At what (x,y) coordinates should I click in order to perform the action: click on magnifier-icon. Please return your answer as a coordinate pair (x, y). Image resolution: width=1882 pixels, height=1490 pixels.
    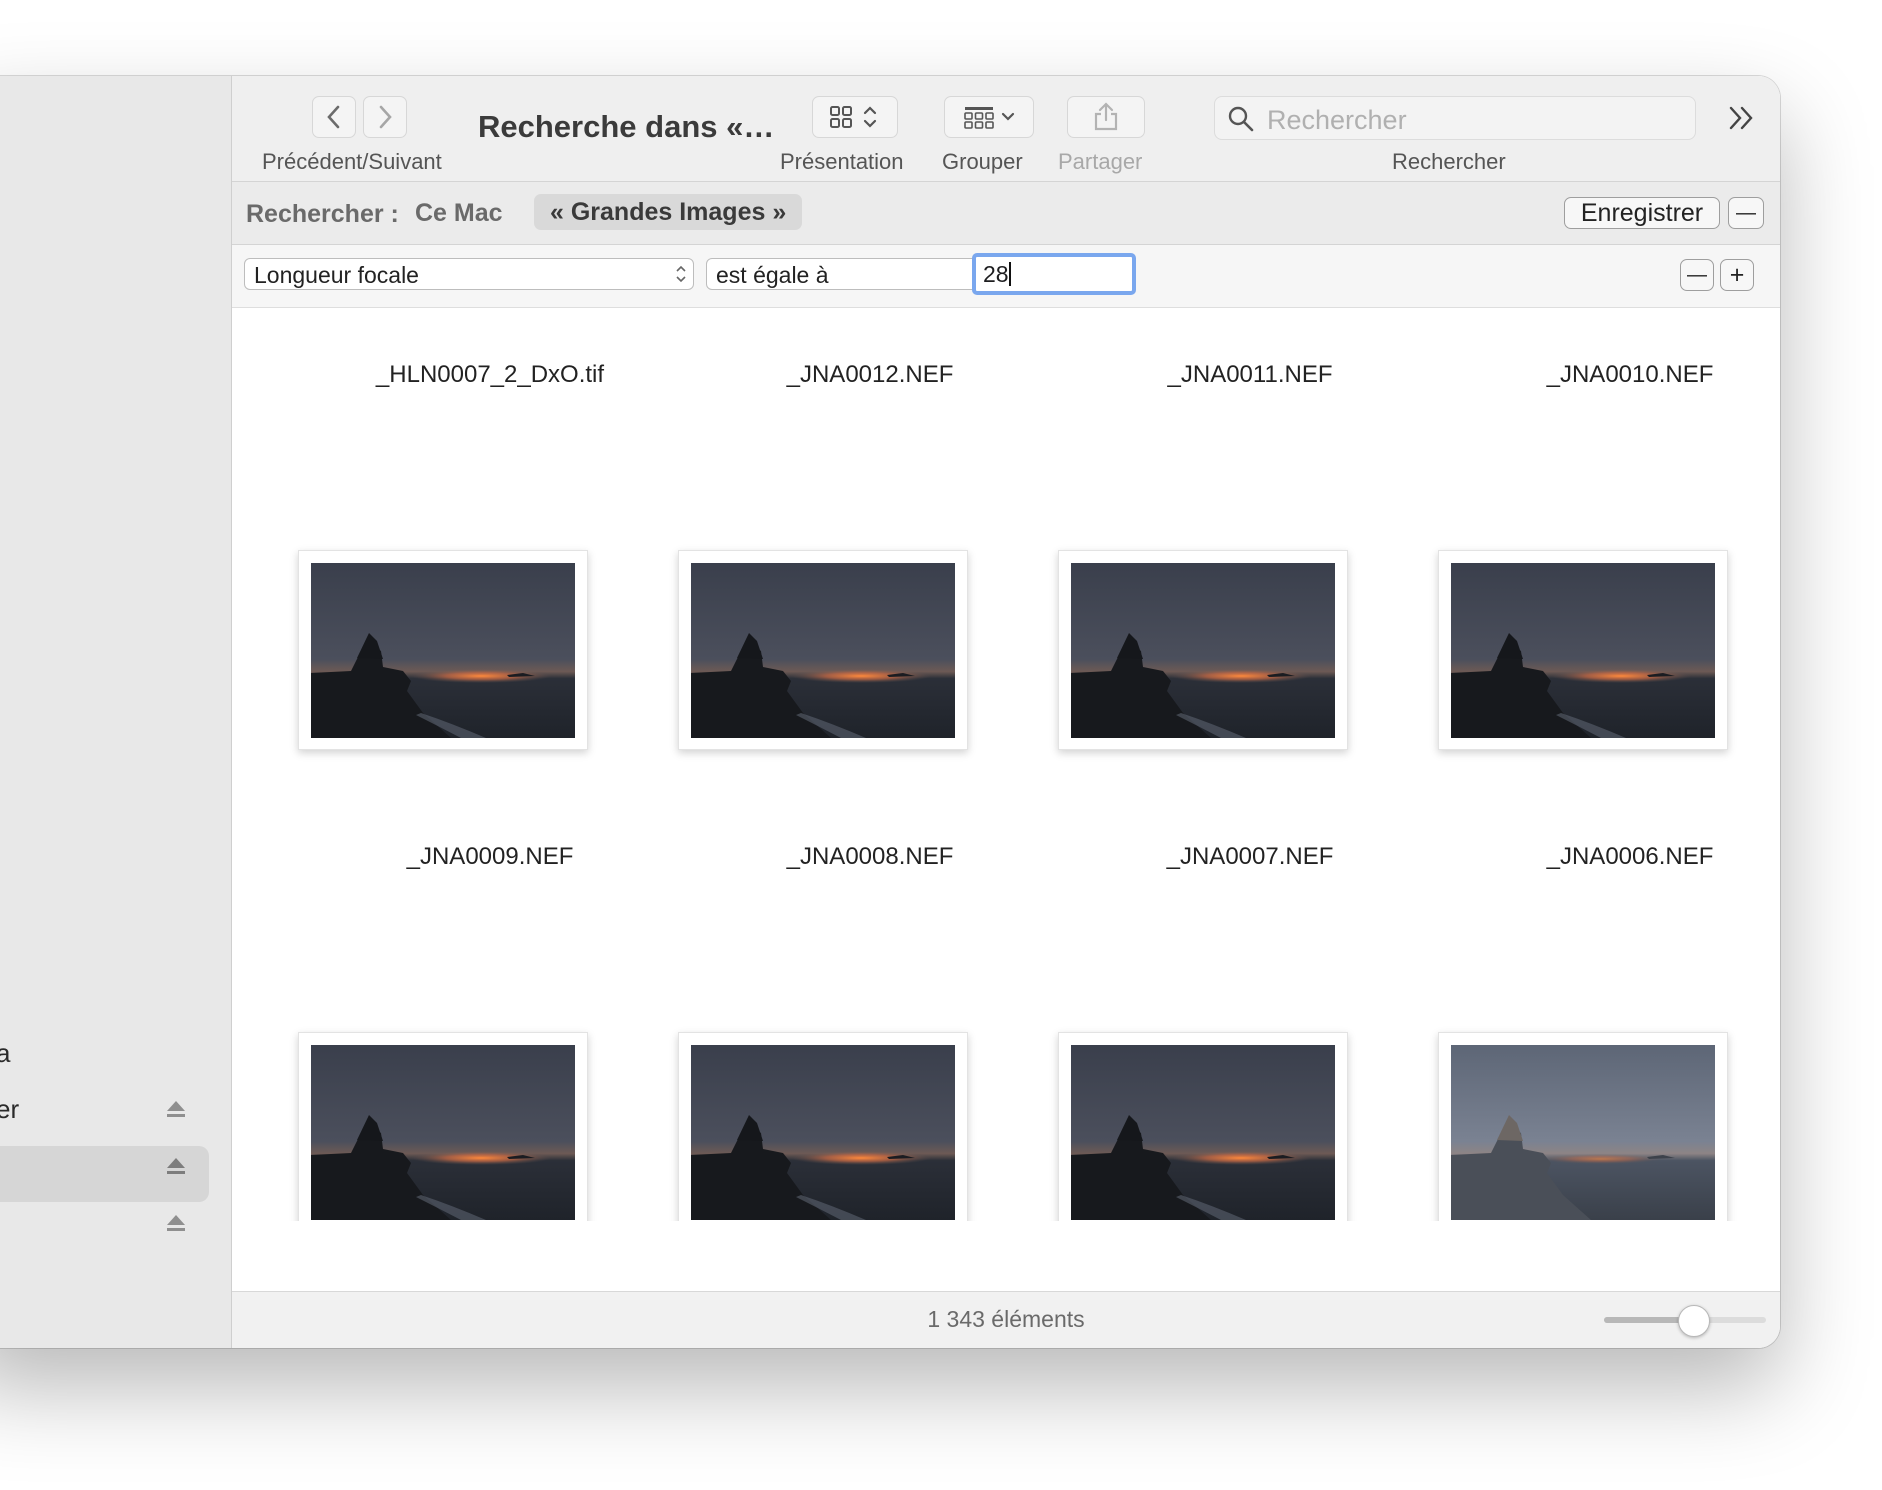
    Looking at the image, I should click on (1241, 119).